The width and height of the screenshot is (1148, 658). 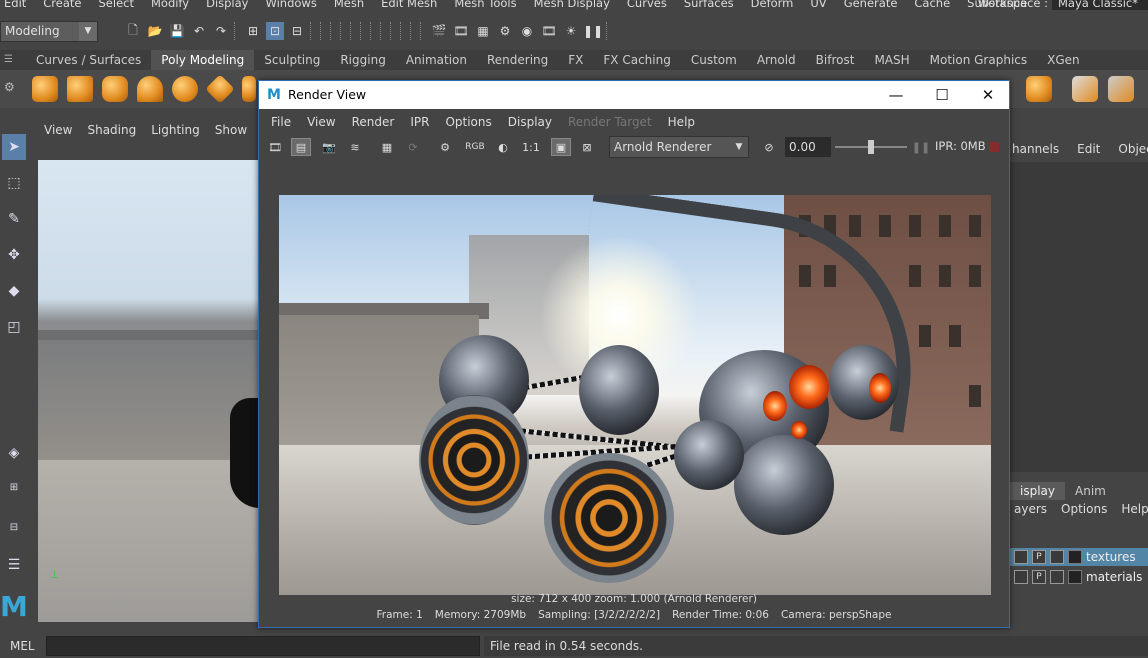 What do you see at coordinates (1133, 150) in the screenshot?
I see `channel-menu-object: Object` at bounding box center [1133, 150].